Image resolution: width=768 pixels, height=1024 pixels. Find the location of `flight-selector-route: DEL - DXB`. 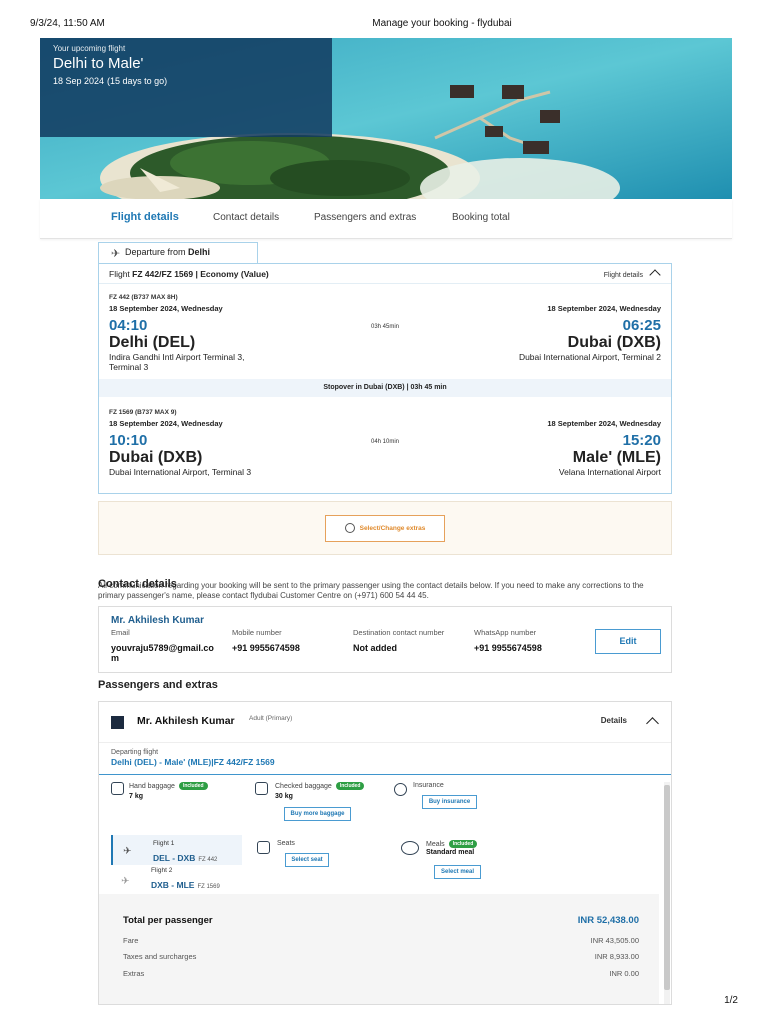

flight-selector-route: DEL - DXB is located at coordinates (174, 858).